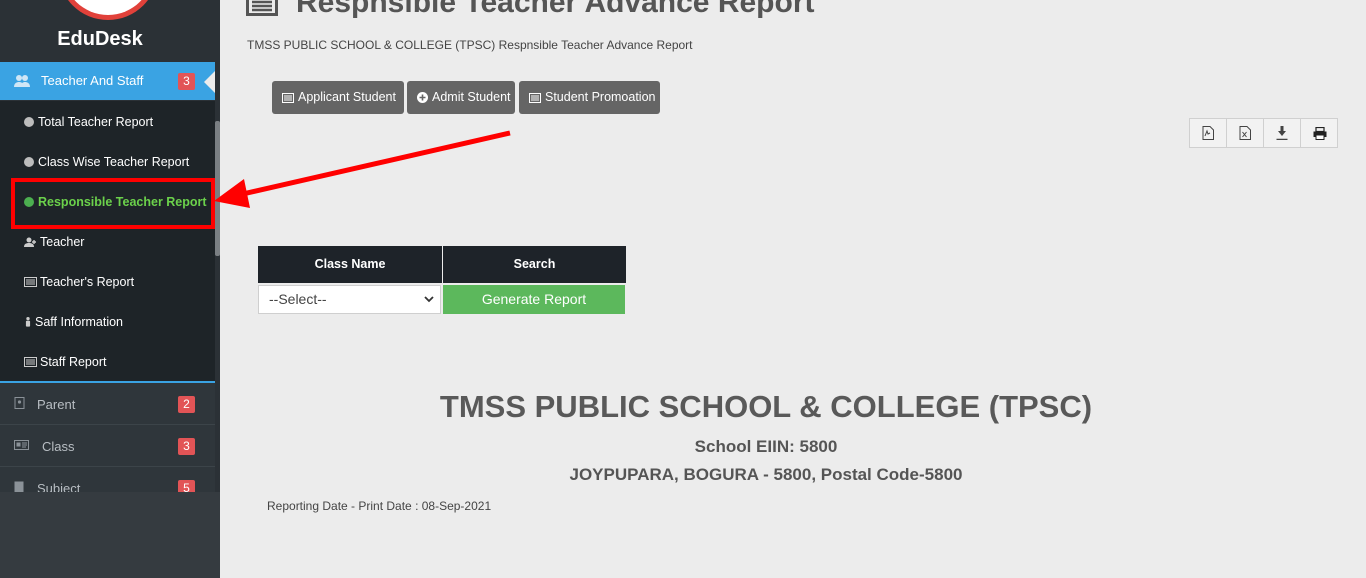 Image resolution: width=1366 pixels, height=578 pixels. What do you see at coordinates (347, 97) in the screenshot?
I see `button-label: Applicant Student` at bounding box center [347, 97].